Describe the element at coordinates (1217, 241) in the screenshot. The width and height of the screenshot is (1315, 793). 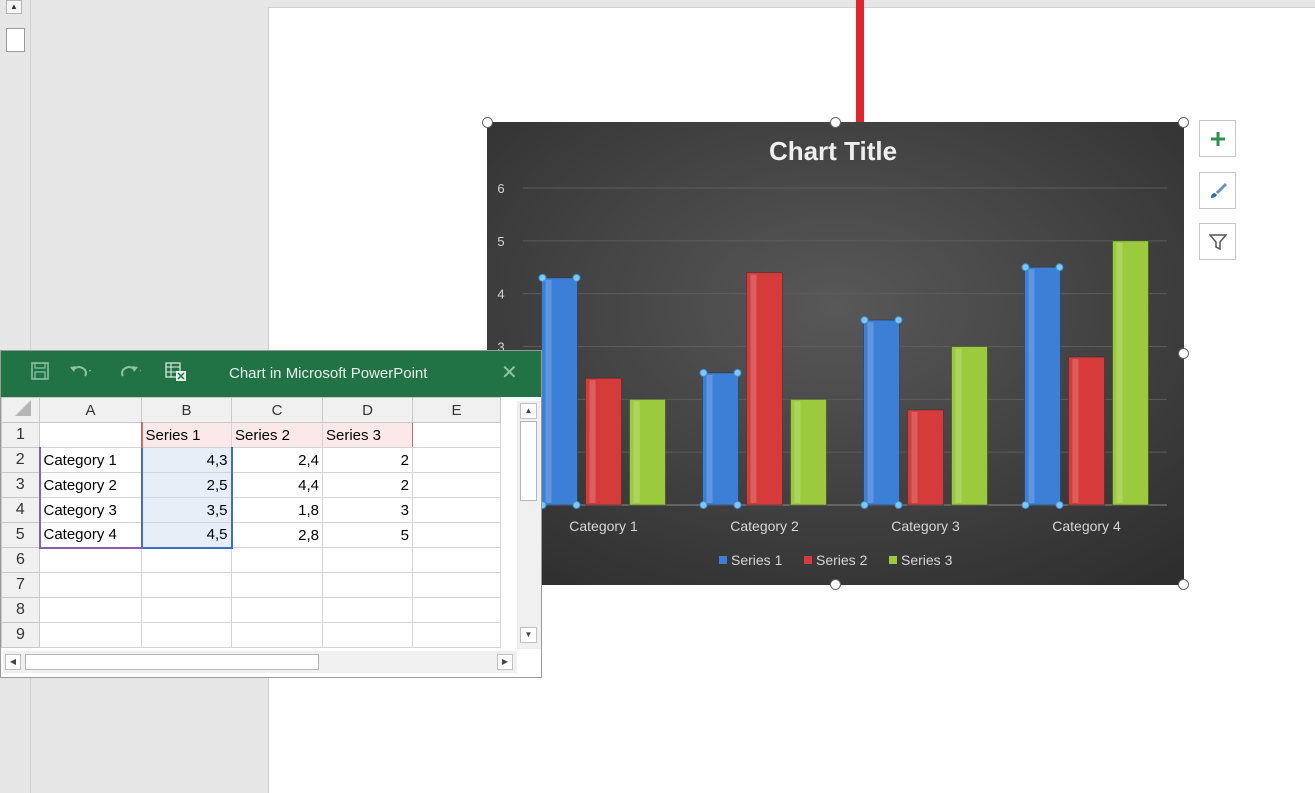
I see `chart-filters-button` at that location.